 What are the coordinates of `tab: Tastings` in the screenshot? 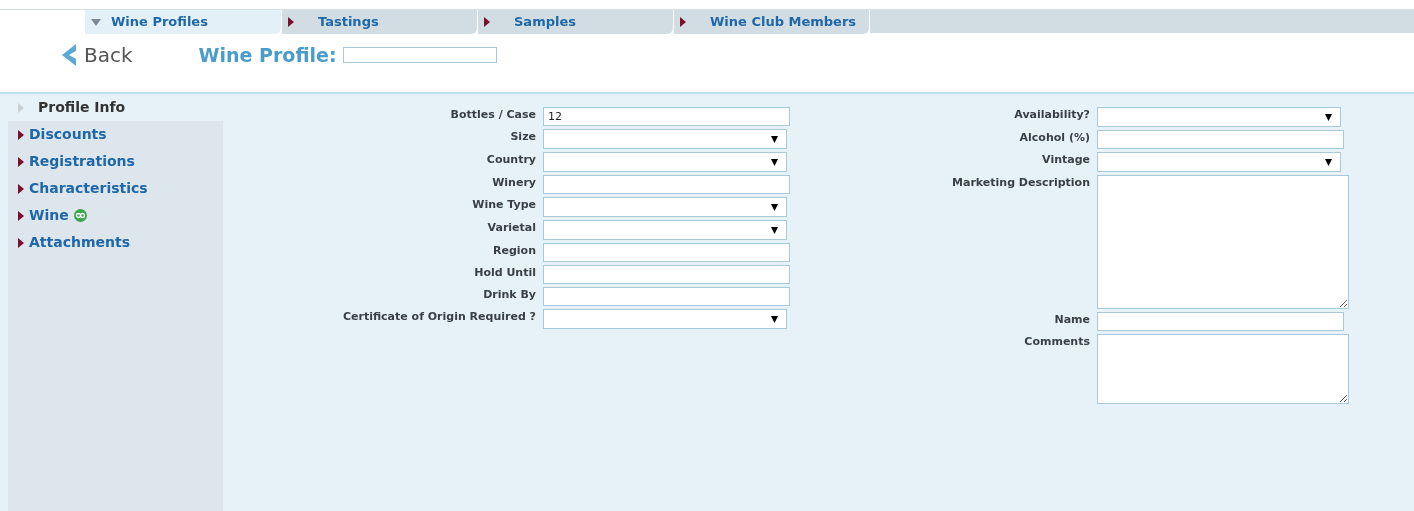 It's located at (379, 22).